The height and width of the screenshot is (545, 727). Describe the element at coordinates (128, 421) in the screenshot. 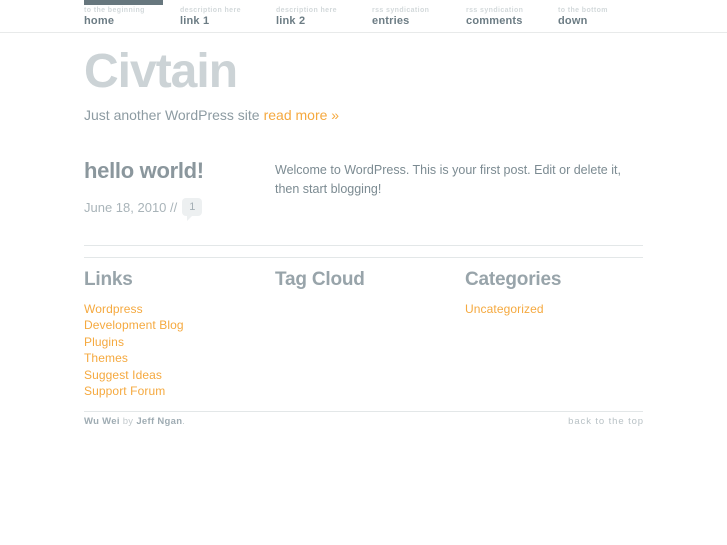

I see `by-label: by` at that location.